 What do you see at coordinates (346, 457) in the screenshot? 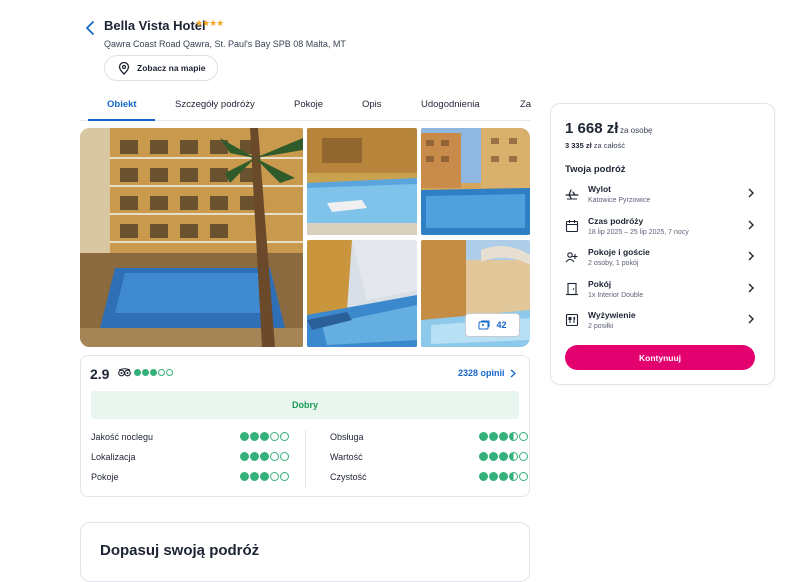
I see `rating-label-value: Wartość` at bounding box center [346, 457].